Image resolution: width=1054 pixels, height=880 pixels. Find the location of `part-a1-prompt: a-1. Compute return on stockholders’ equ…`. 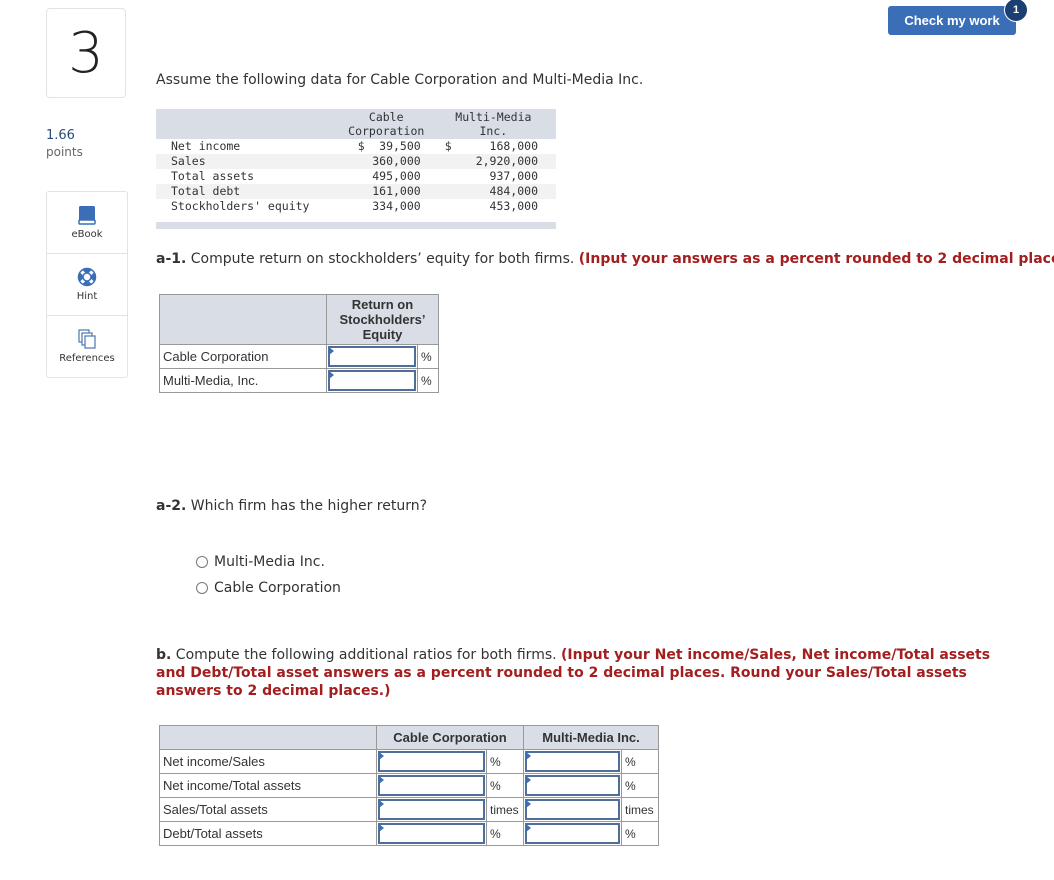

part-a1-prompt: a-1. Compute return on stockholders’ equ… is located at coordinates (605, 259).